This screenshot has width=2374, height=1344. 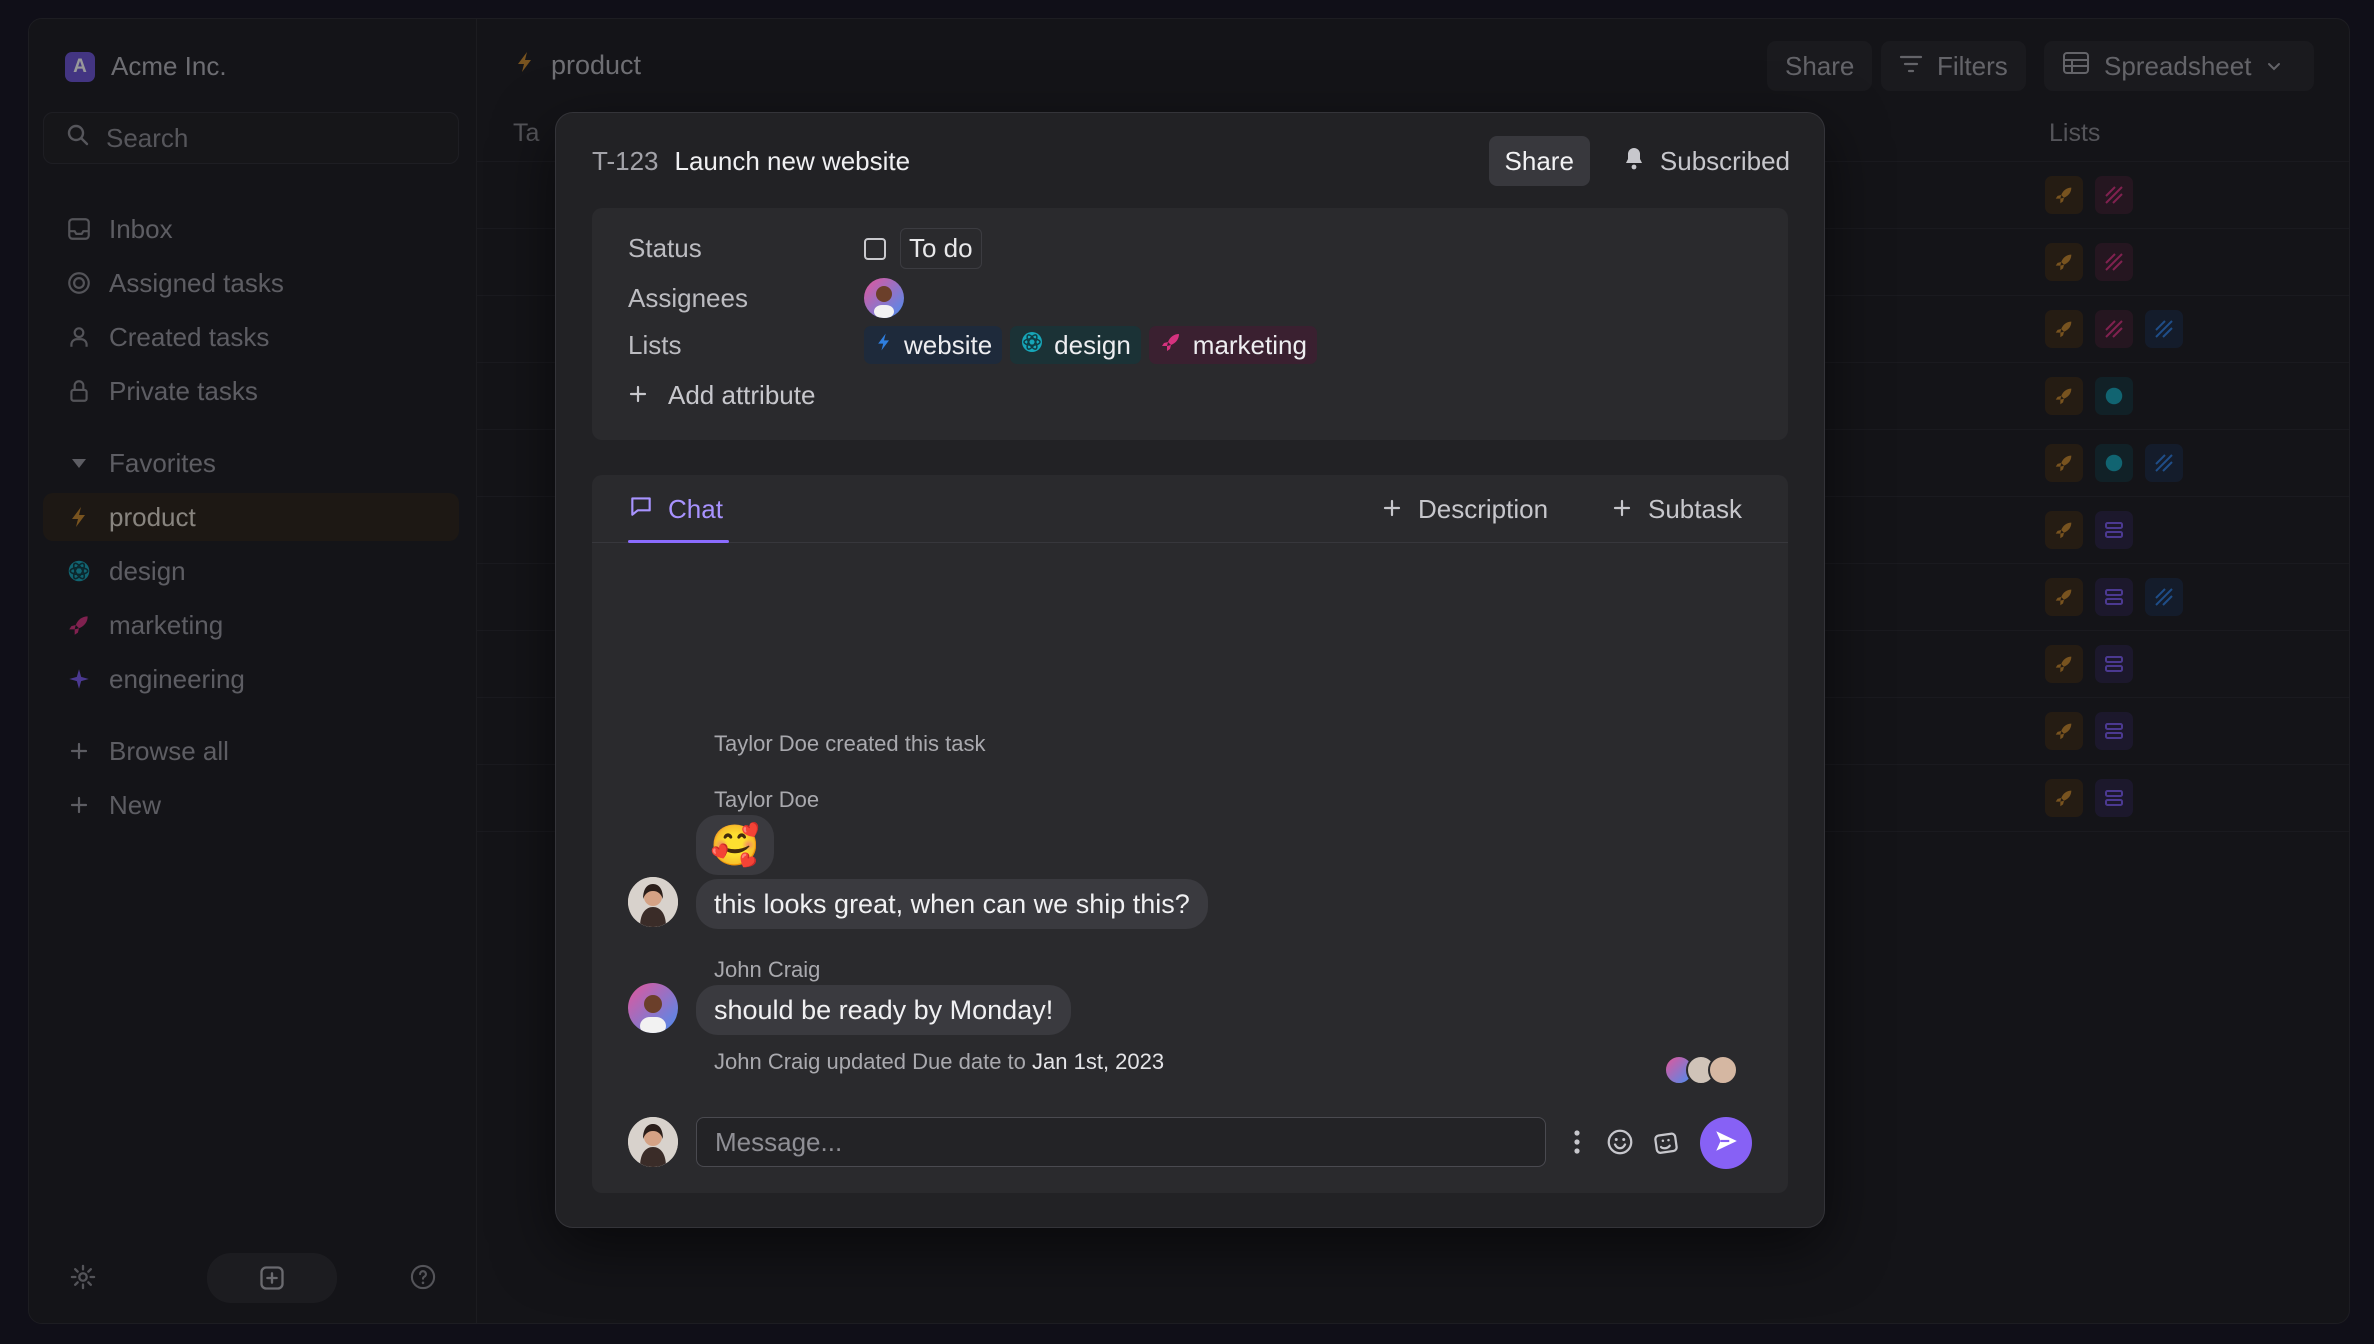 I want to click on emoji-picker-icon, so click(x=1620, y=1142).